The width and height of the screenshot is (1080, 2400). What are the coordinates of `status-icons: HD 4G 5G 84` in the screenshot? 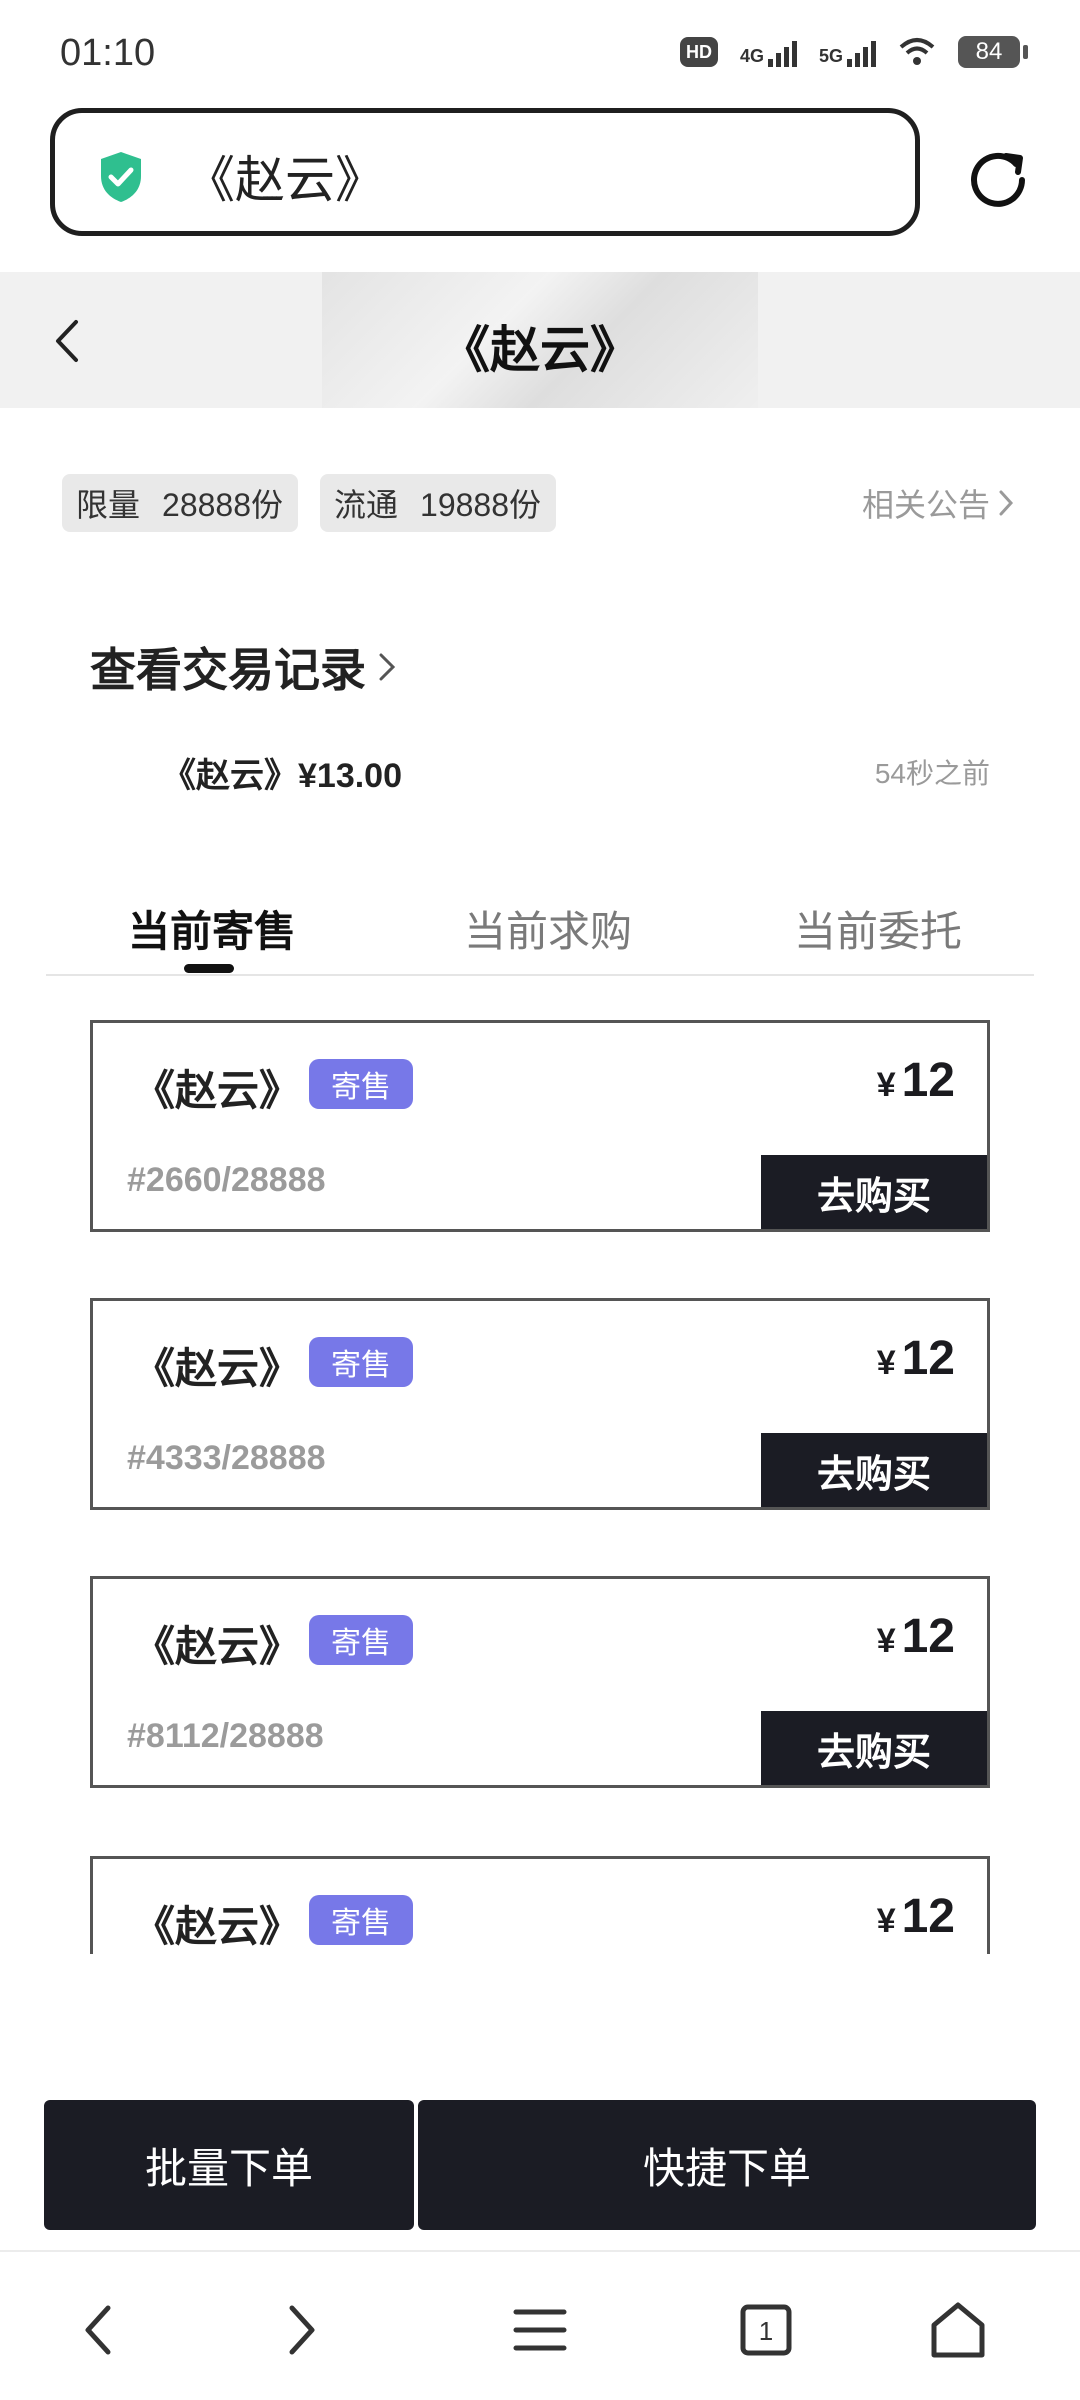 It's located at (853, 52).